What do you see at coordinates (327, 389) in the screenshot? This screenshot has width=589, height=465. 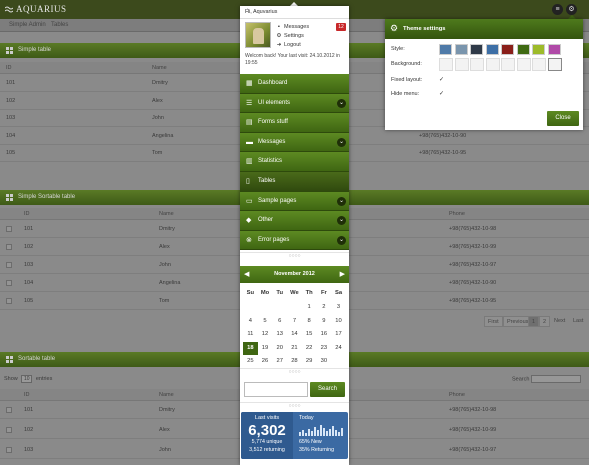 I see `search-button: Search` at bounding box center [327, 389].